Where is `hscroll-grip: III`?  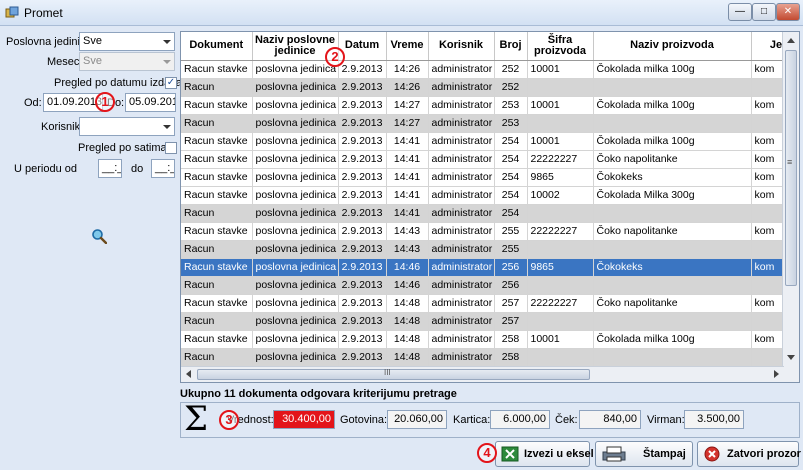
hscroll-grip: III is located at coordinates (387, 372).